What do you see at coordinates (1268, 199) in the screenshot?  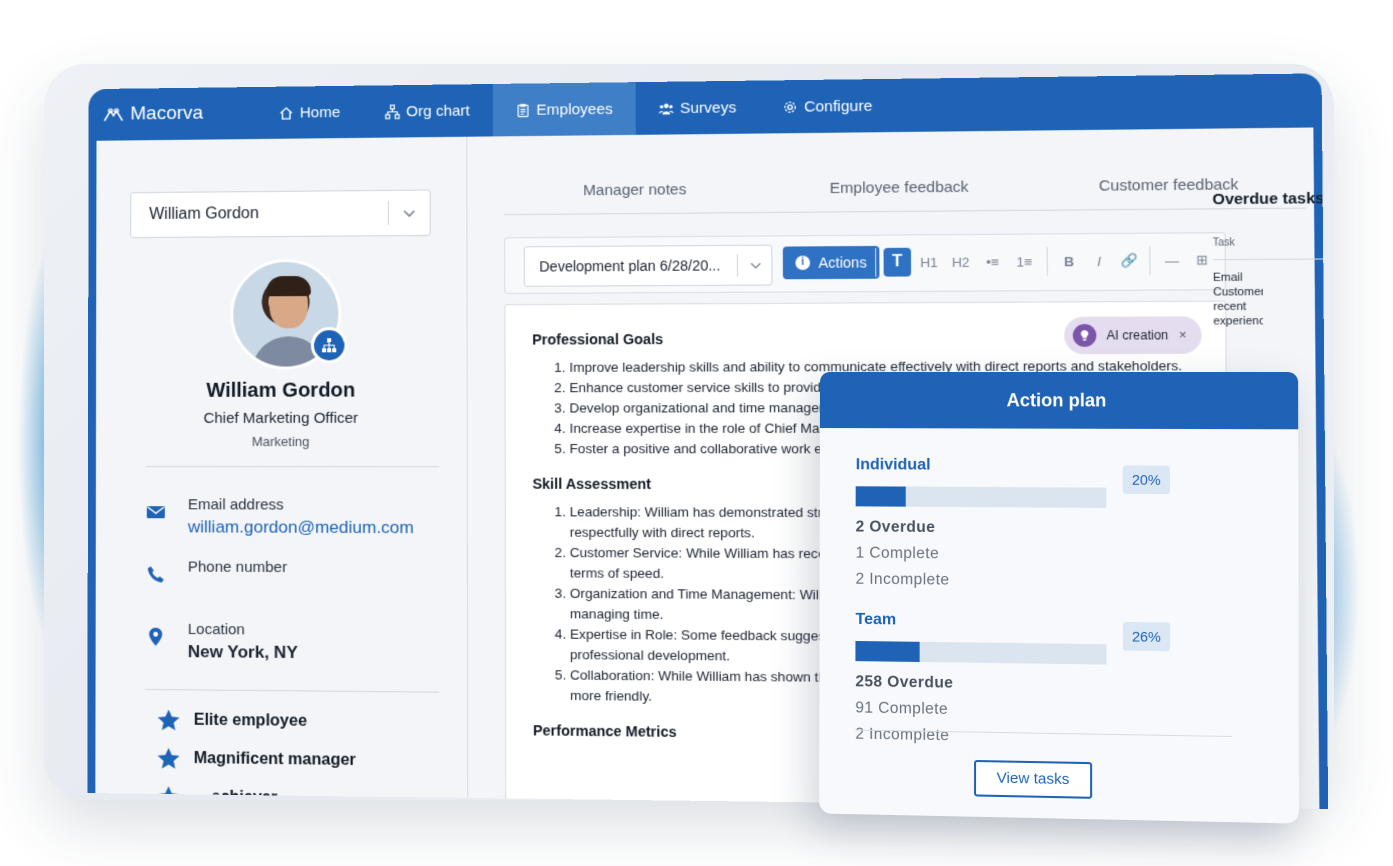 I see `overdue-tasks-title: Overdue tasks` at bounding box center [1268, 199].